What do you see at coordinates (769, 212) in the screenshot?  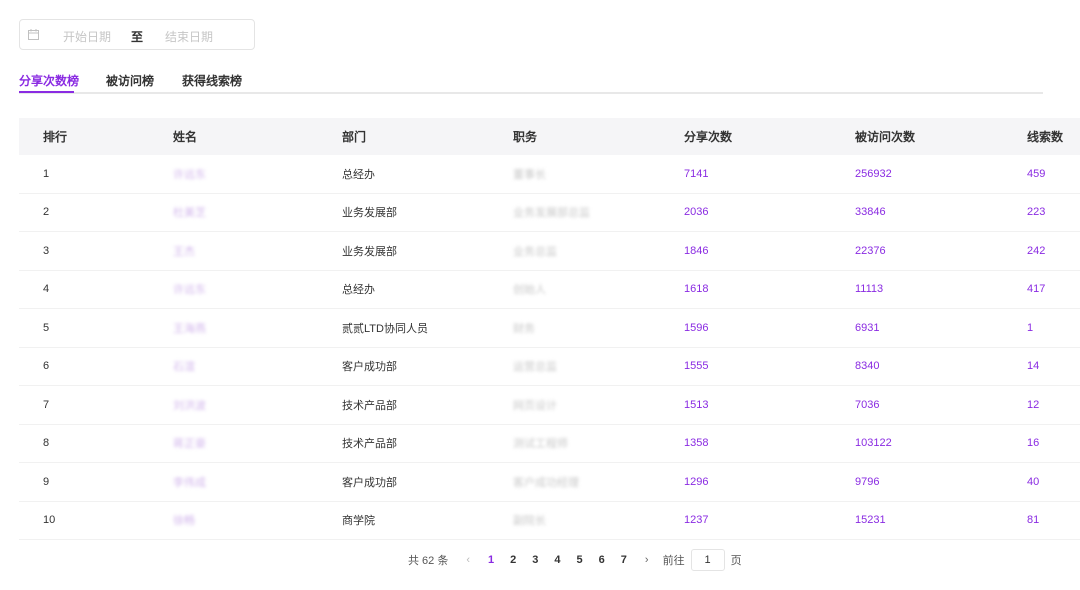 I see `shares-cell: 2036` at bounding box center [769, 212].